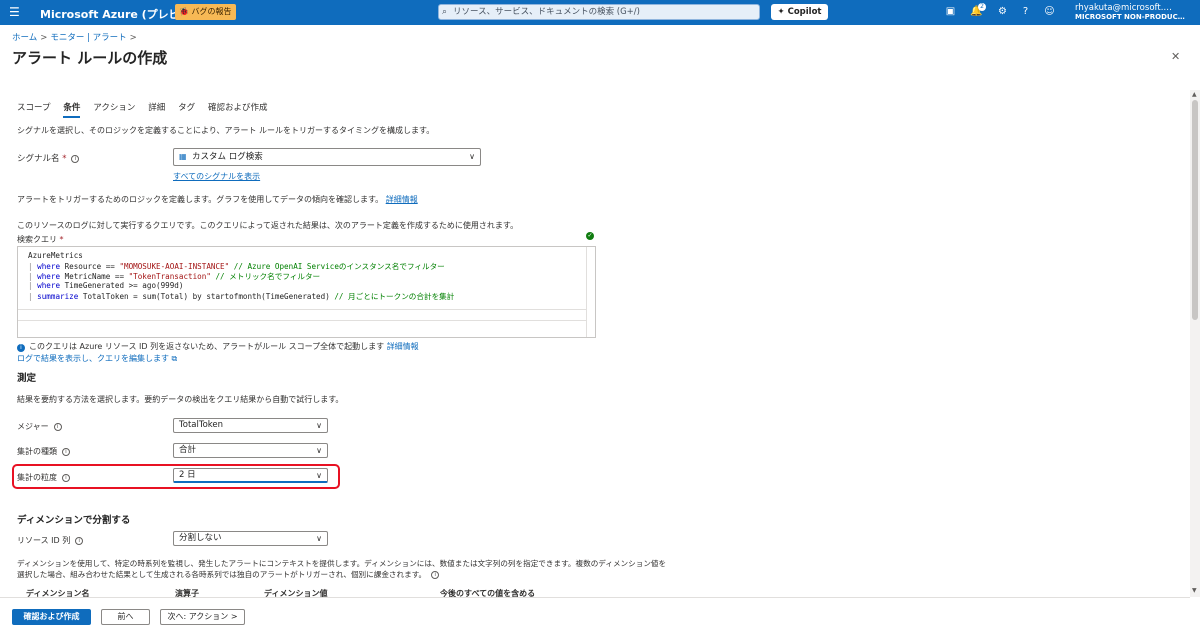 This screenshot has height=637, width=1200. Describe the element at coordinates (51, 617) in the screenshot. I see `review-create-button: 確認および作成` at that location.